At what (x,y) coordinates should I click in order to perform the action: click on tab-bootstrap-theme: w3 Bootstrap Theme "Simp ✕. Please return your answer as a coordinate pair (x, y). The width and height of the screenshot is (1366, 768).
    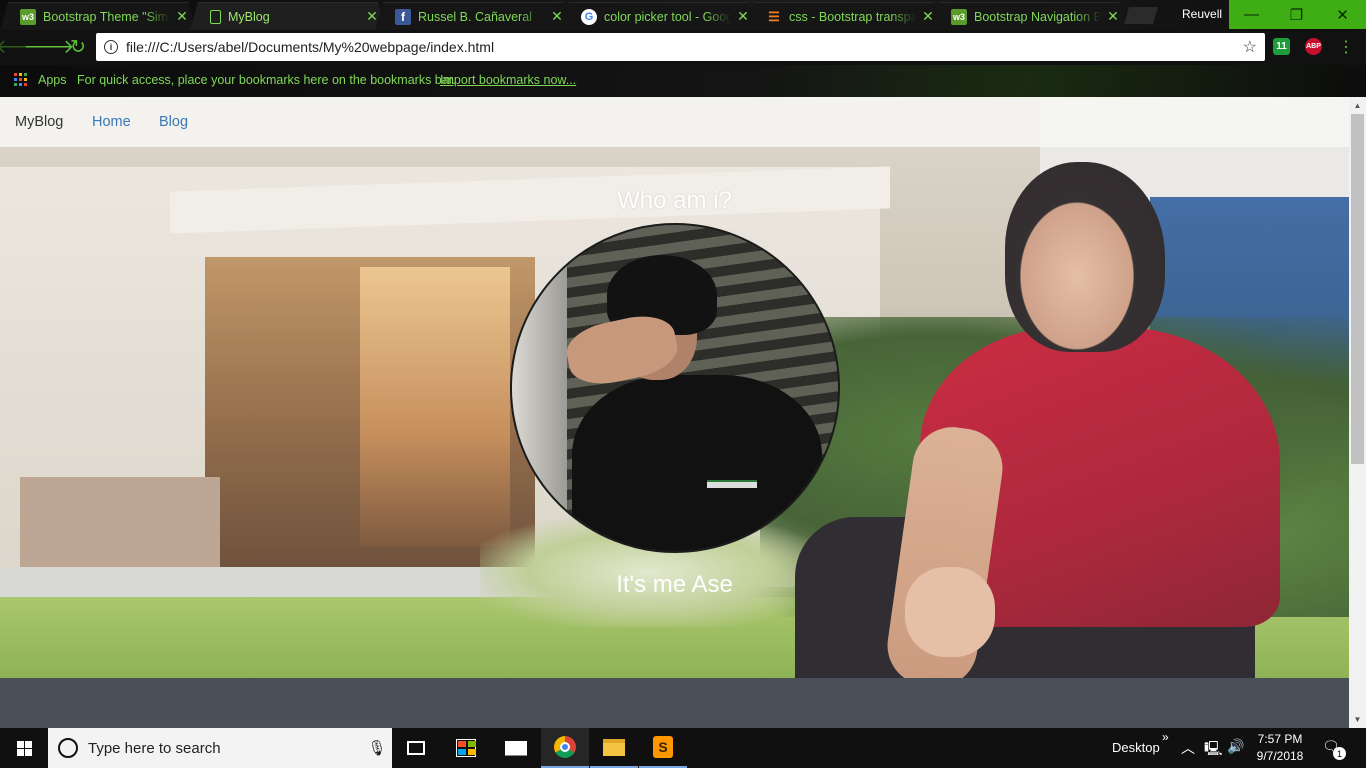
    Looking at the image, I should click on (98, 16).